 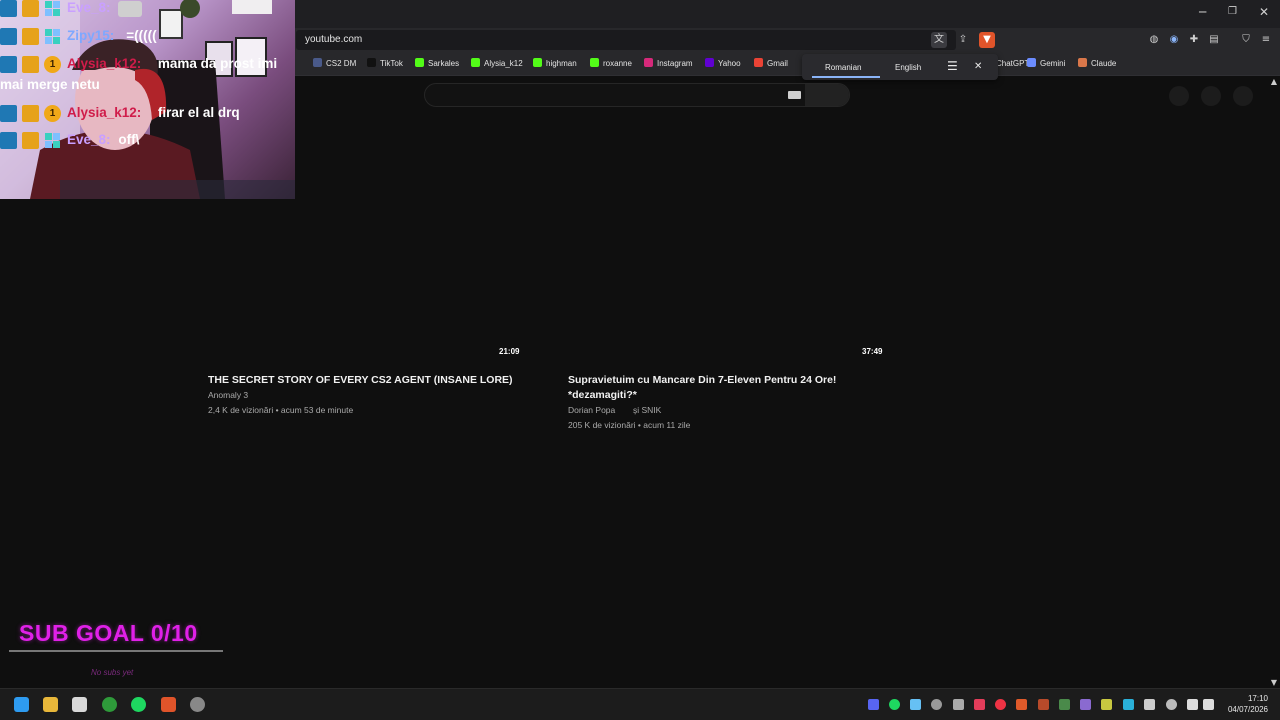 I want to click on network-icon, so click(x=1192, y=704).